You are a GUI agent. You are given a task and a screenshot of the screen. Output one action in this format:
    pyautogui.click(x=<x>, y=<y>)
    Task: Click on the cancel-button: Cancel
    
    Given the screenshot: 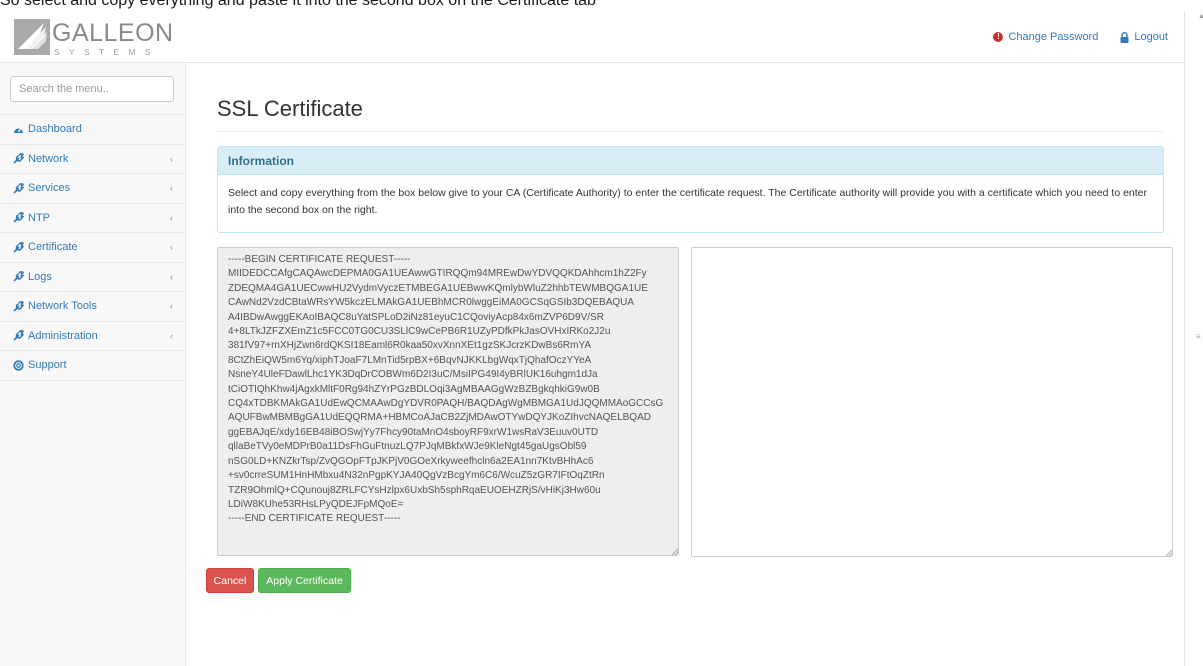 What is the action you would take?
    pyautogui.click(x=230, y=580)
    